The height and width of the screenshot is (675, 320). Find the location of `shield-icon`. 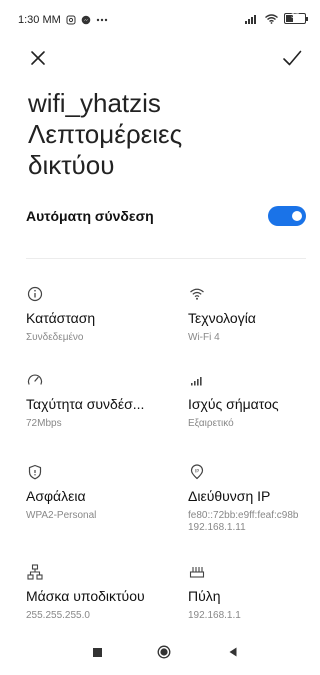

shield-icon is located at coordinates (35, 472).